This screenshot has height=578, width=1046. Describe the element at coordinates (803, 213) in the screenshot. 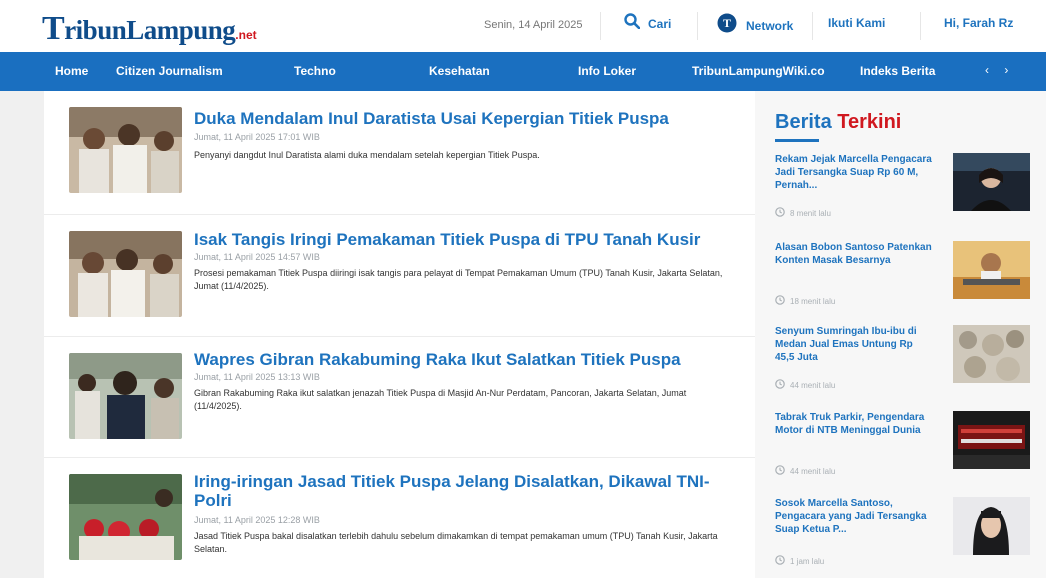

I see `sidebar-news-time: 8 menit lalu` at that location.